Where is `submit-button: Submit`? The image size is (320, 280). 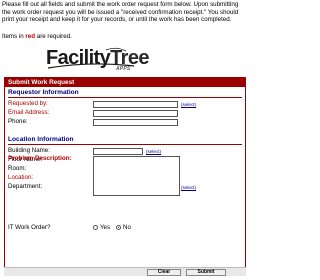 submit-button: Submit is located at coordinates (206, 272).